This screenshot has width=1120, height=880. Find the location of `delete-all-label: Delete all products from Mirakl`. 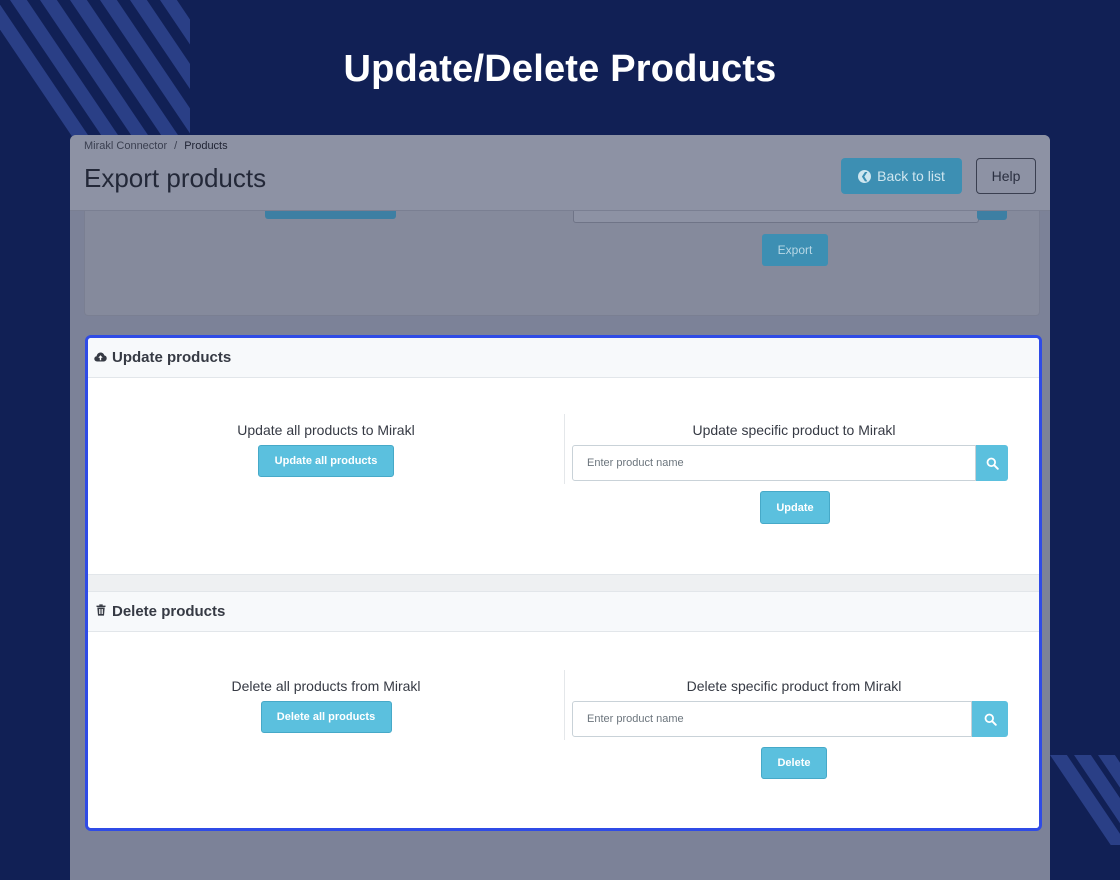

delete-all-label: Delete all products from Mirakl is located at coordinates (326, 686).